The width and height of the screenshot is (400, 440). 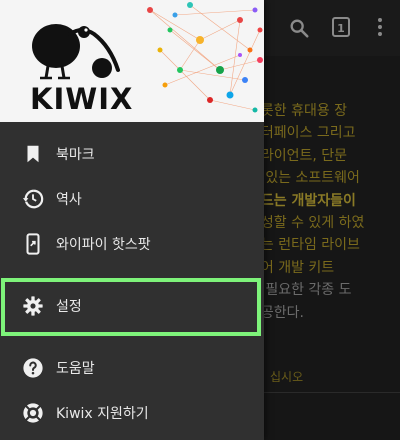 What do you see at coordinates (33, 368) in the screenshot?
I see `help-icon` at bounding box center [33, 368].